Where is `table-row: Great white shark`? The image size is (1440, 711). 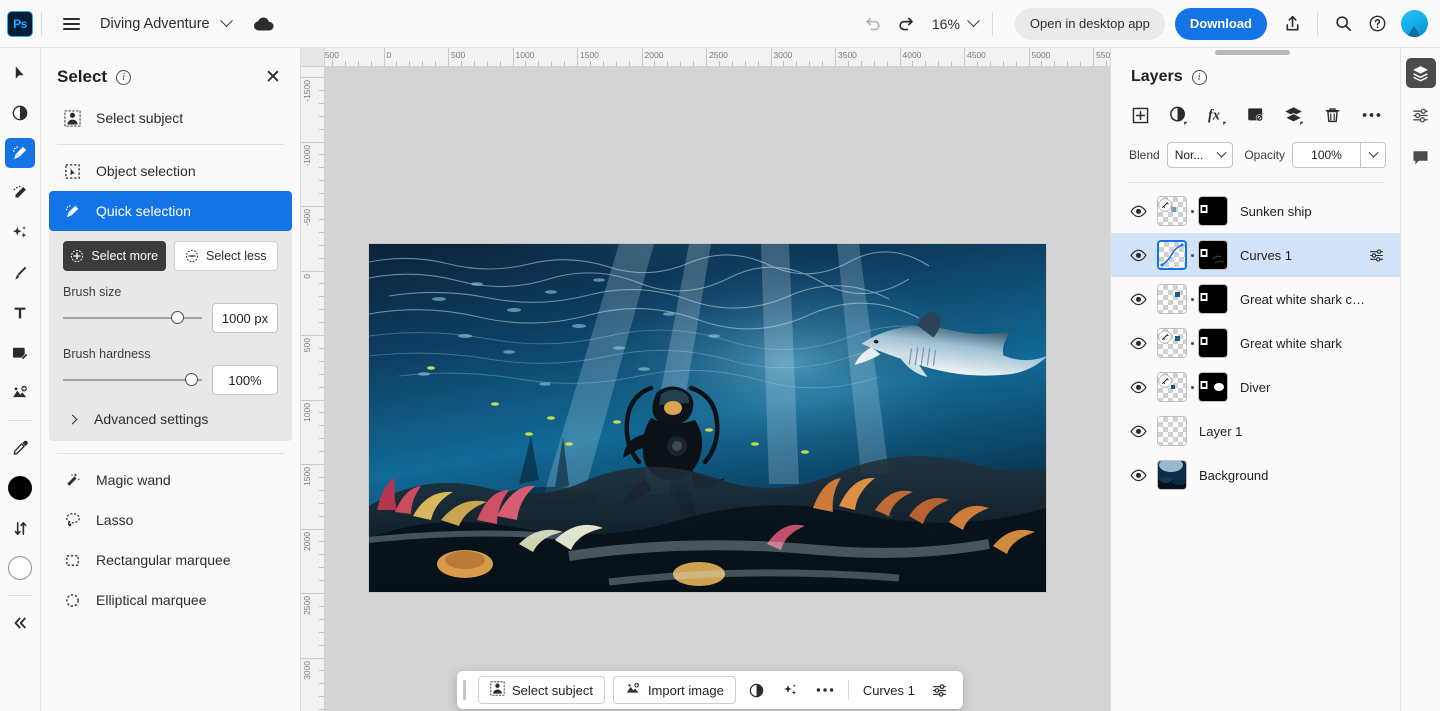
table-row: Great white shark is located at coordinates (1255, 343).